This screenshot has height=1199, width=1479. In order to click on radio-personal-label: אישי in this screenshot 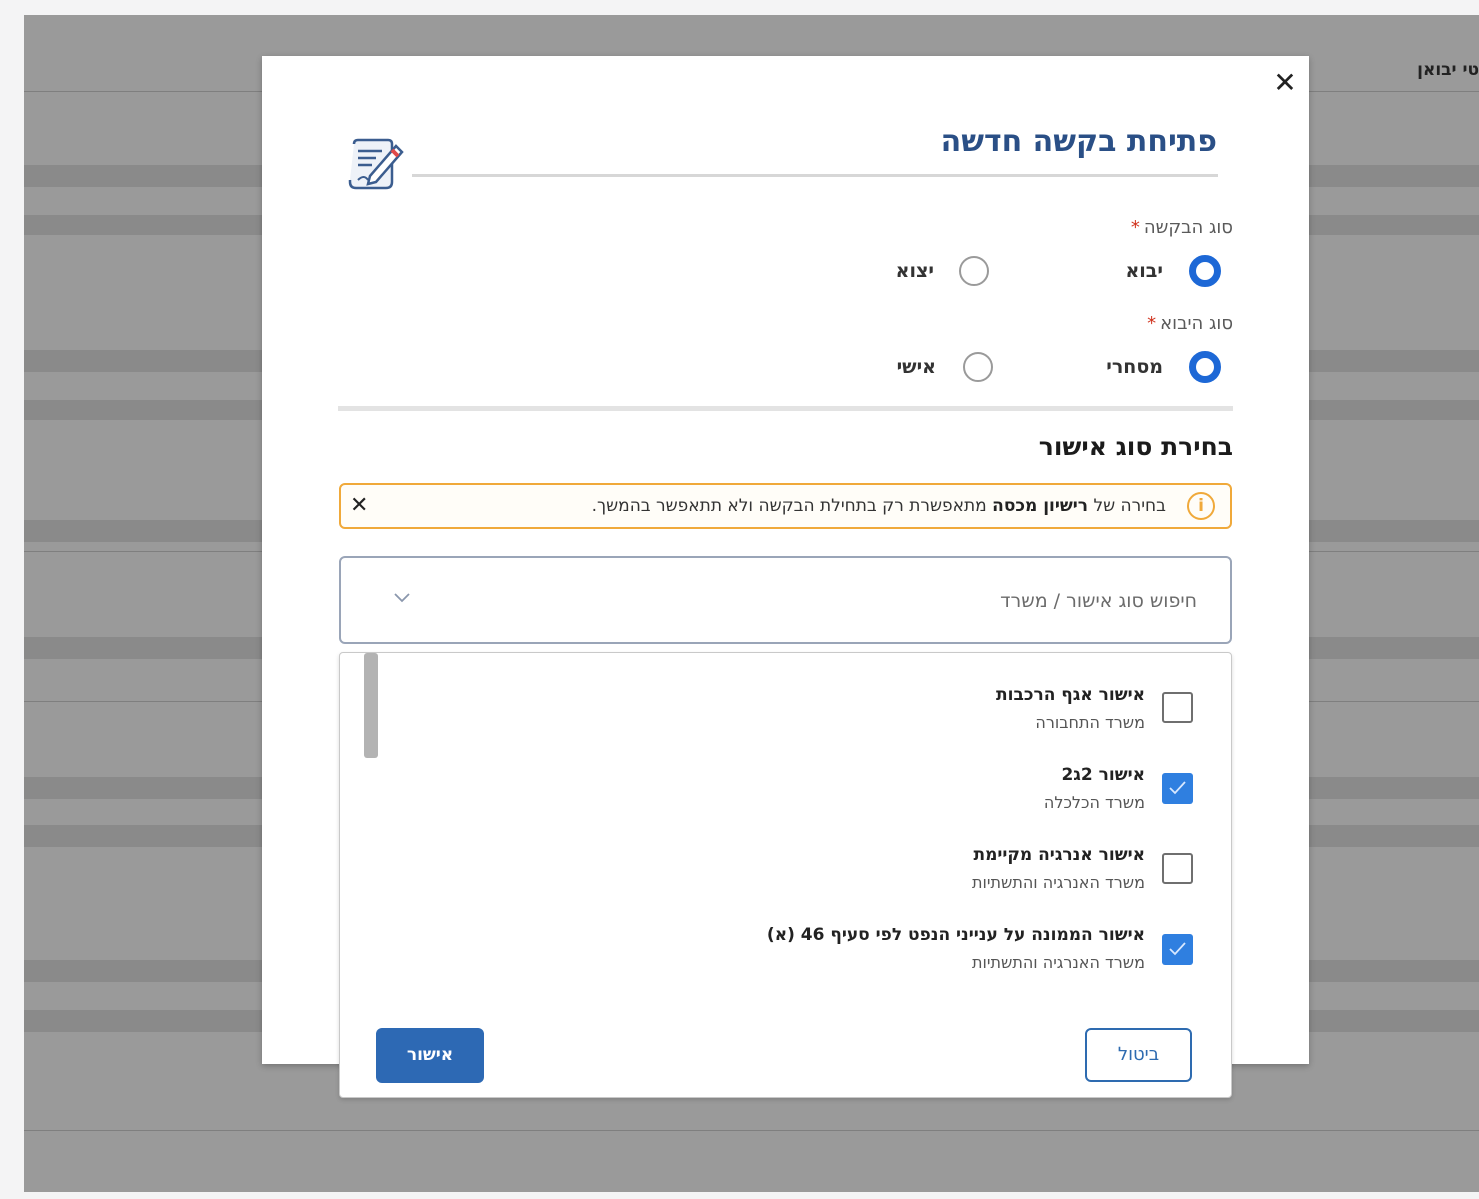, I will do `click(916, 367)`.